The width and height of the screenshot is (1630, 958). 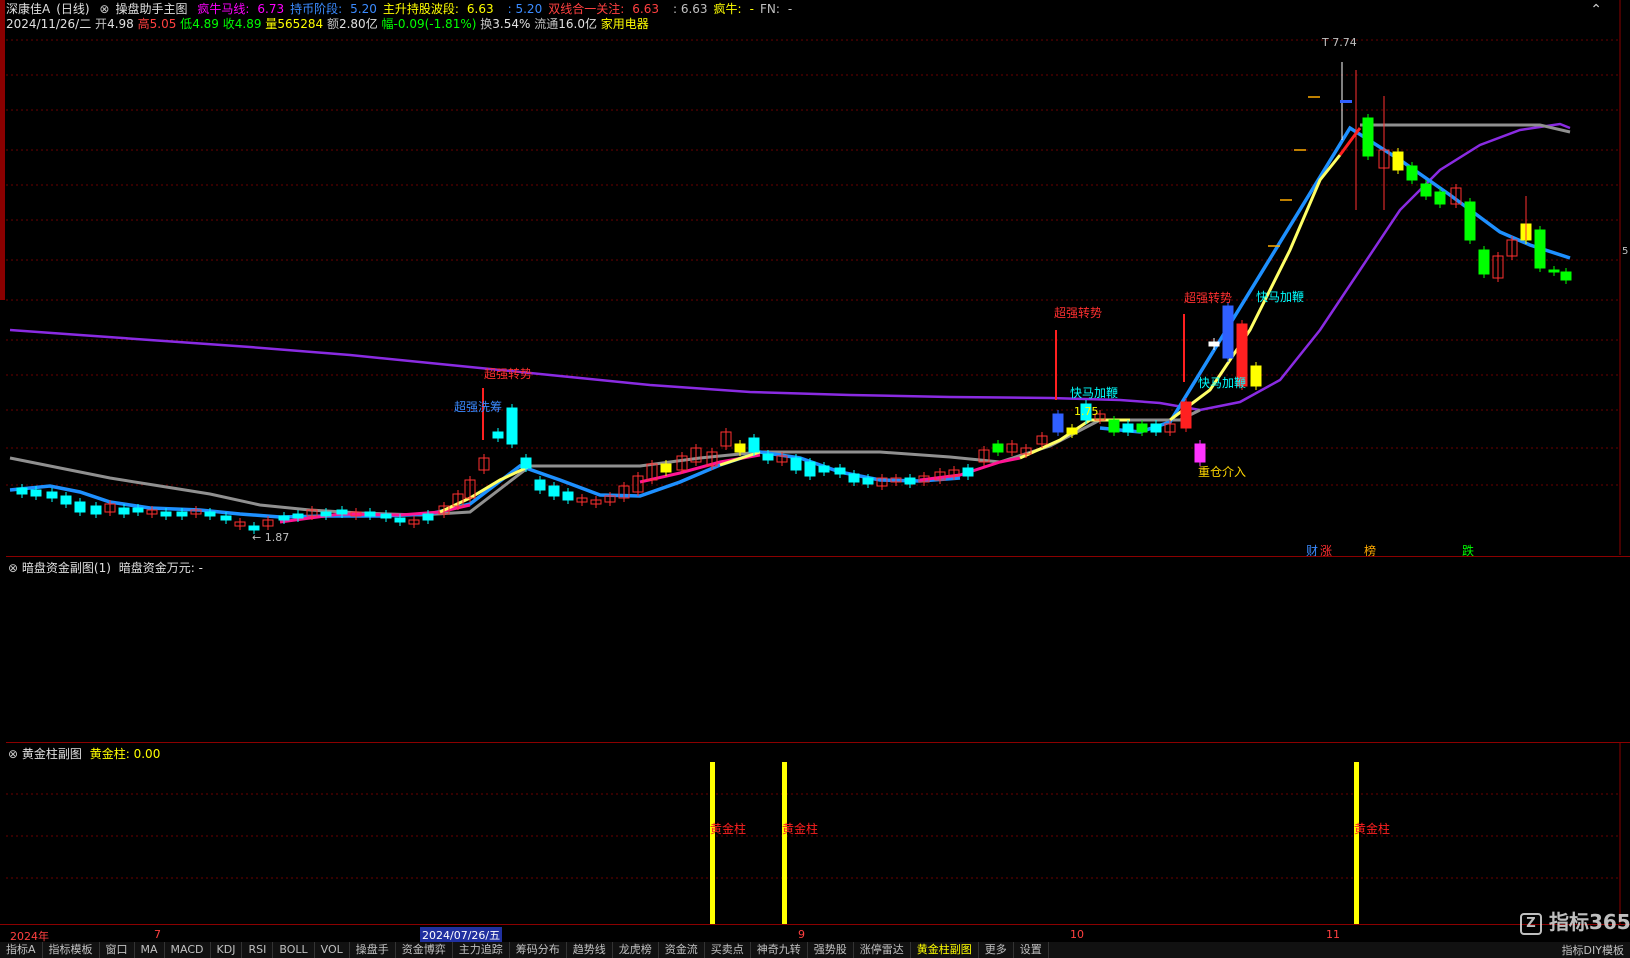 What do you see at coordinates (1222, 383) in the screenshot?
I see `signal-km-2: 快马加鞭` at bounding box center [1222, 383].